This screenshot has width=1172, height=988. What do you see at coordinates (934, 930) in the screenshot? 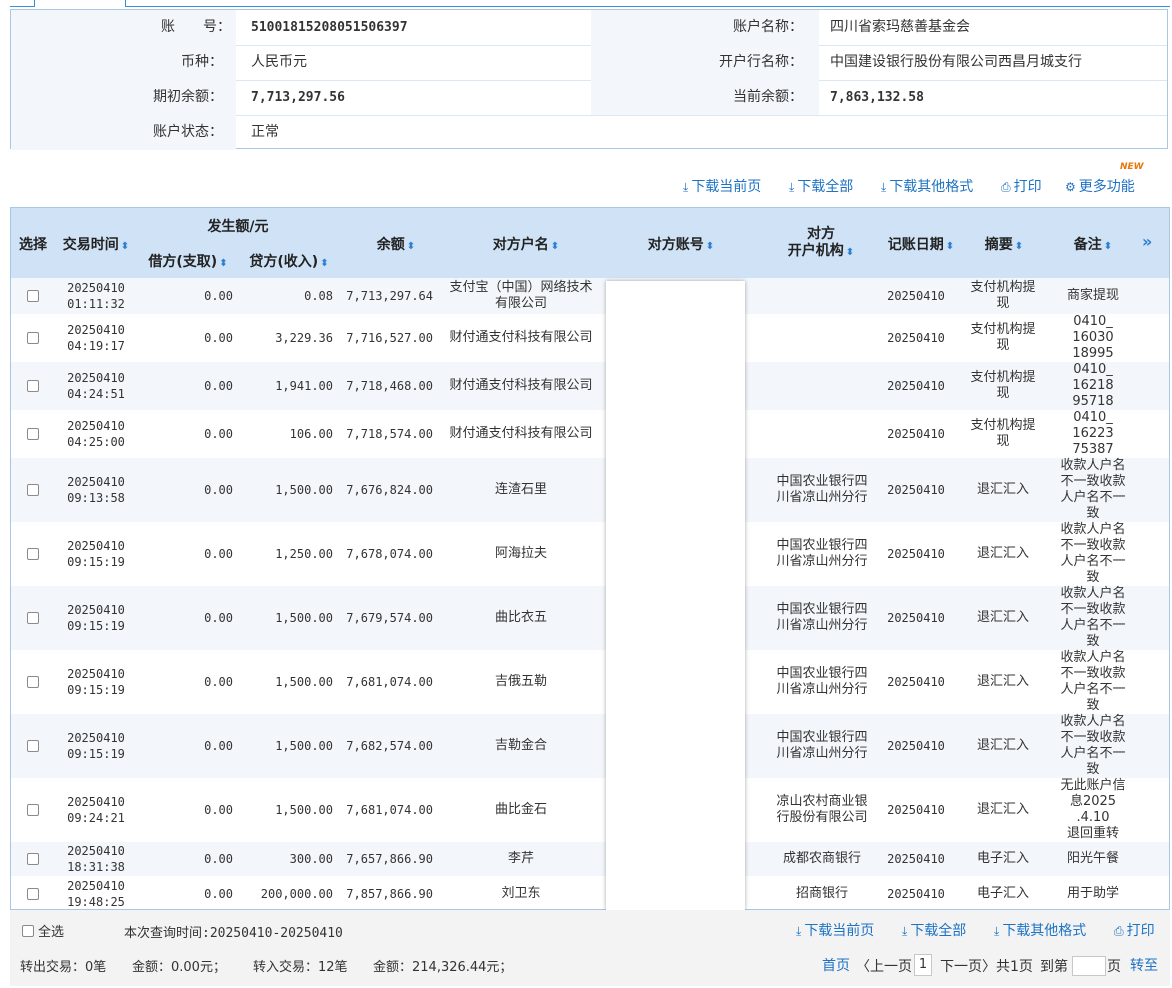
I see `footer-download-all-button: ⤓ 下载全部` at bounding box center [934, 930].